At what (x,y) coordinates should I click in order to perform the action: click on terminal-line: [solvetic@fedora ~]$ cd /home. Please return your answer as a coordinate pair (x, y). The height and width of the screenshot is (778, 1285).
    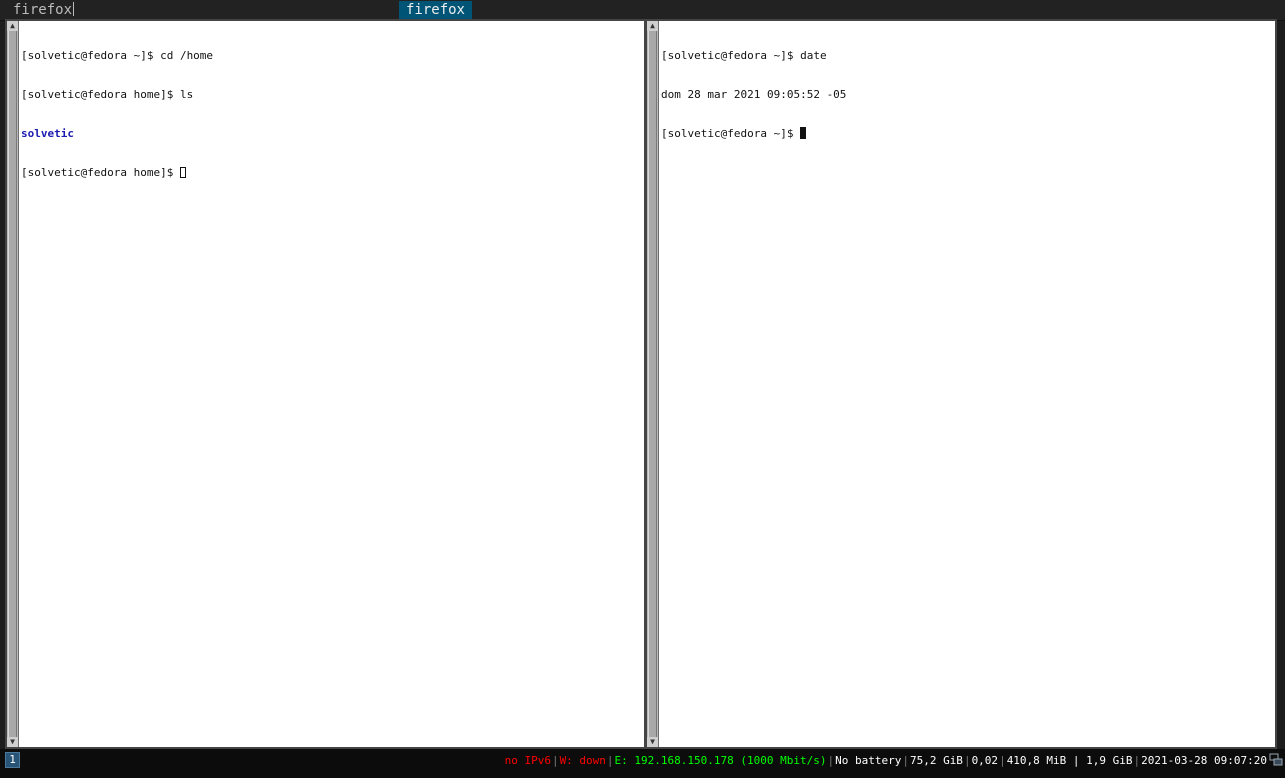
    Looking at the image, I should click on (117, 55).